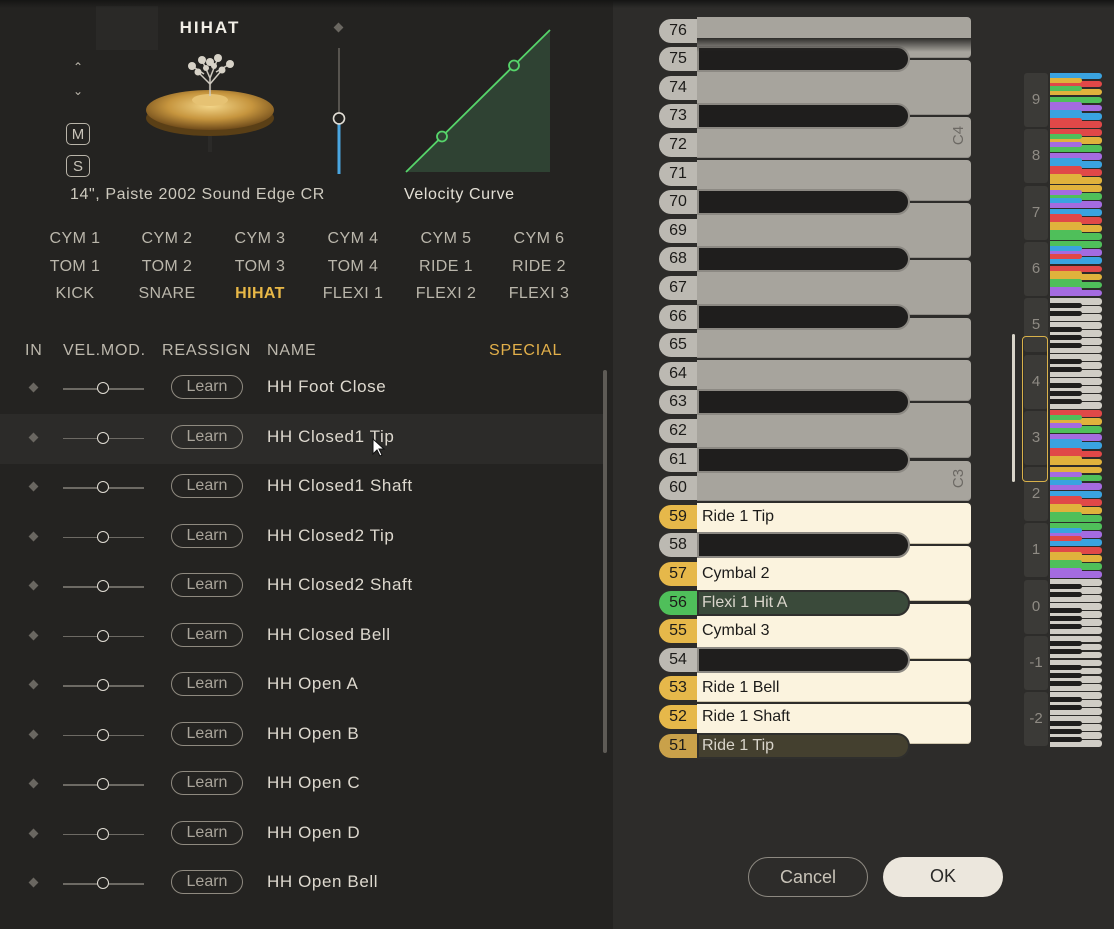  Describe the element at coordinates (539, 267) in the screenshot. I see `kit-item-ride-2: RIDE 2` at that location.